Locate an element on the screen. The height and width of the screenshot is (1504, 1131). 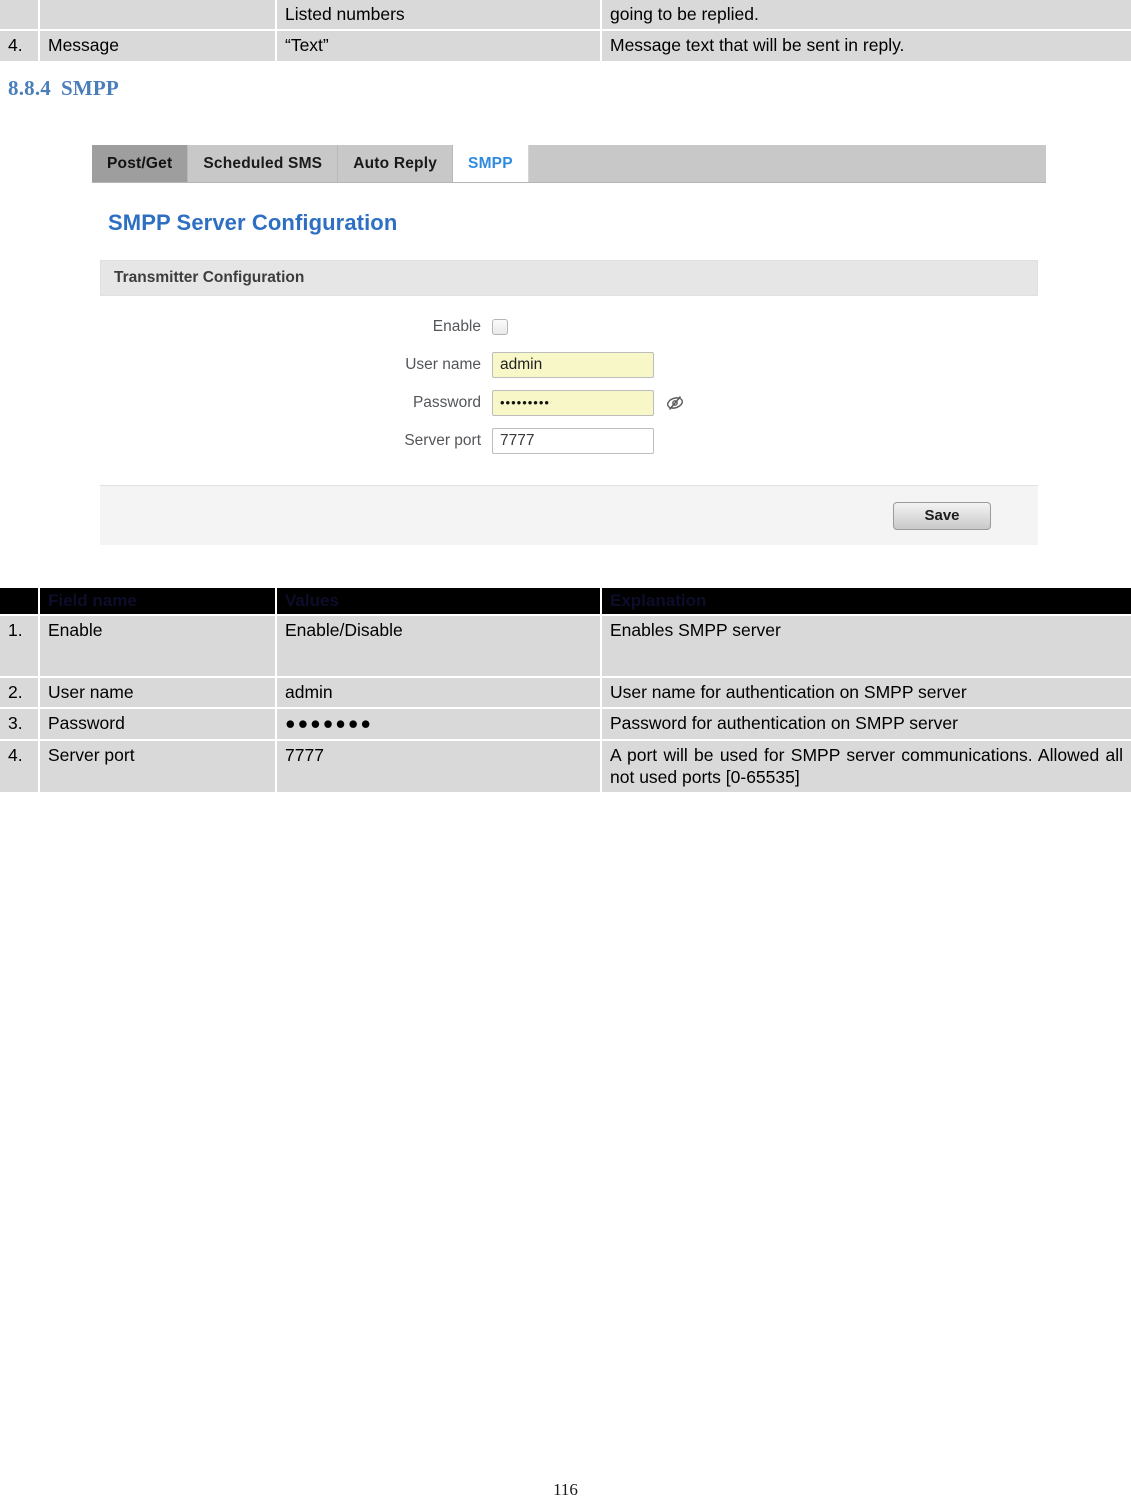
tab-bar-filler is located at coordinates (787, 163).